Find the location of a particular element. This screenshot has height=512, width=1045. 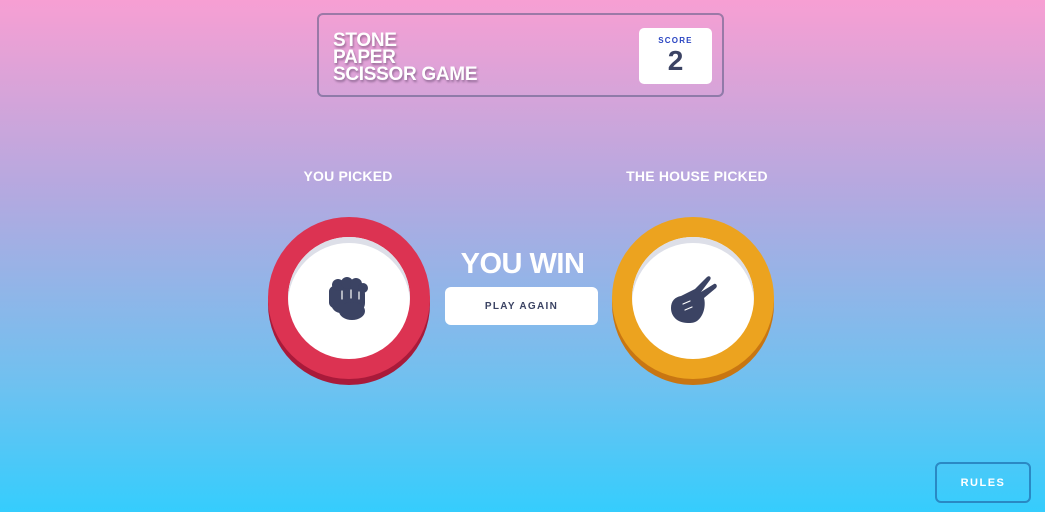

house-picked-label: THE HOUSE PICKED is located at coordinates (697, 176).